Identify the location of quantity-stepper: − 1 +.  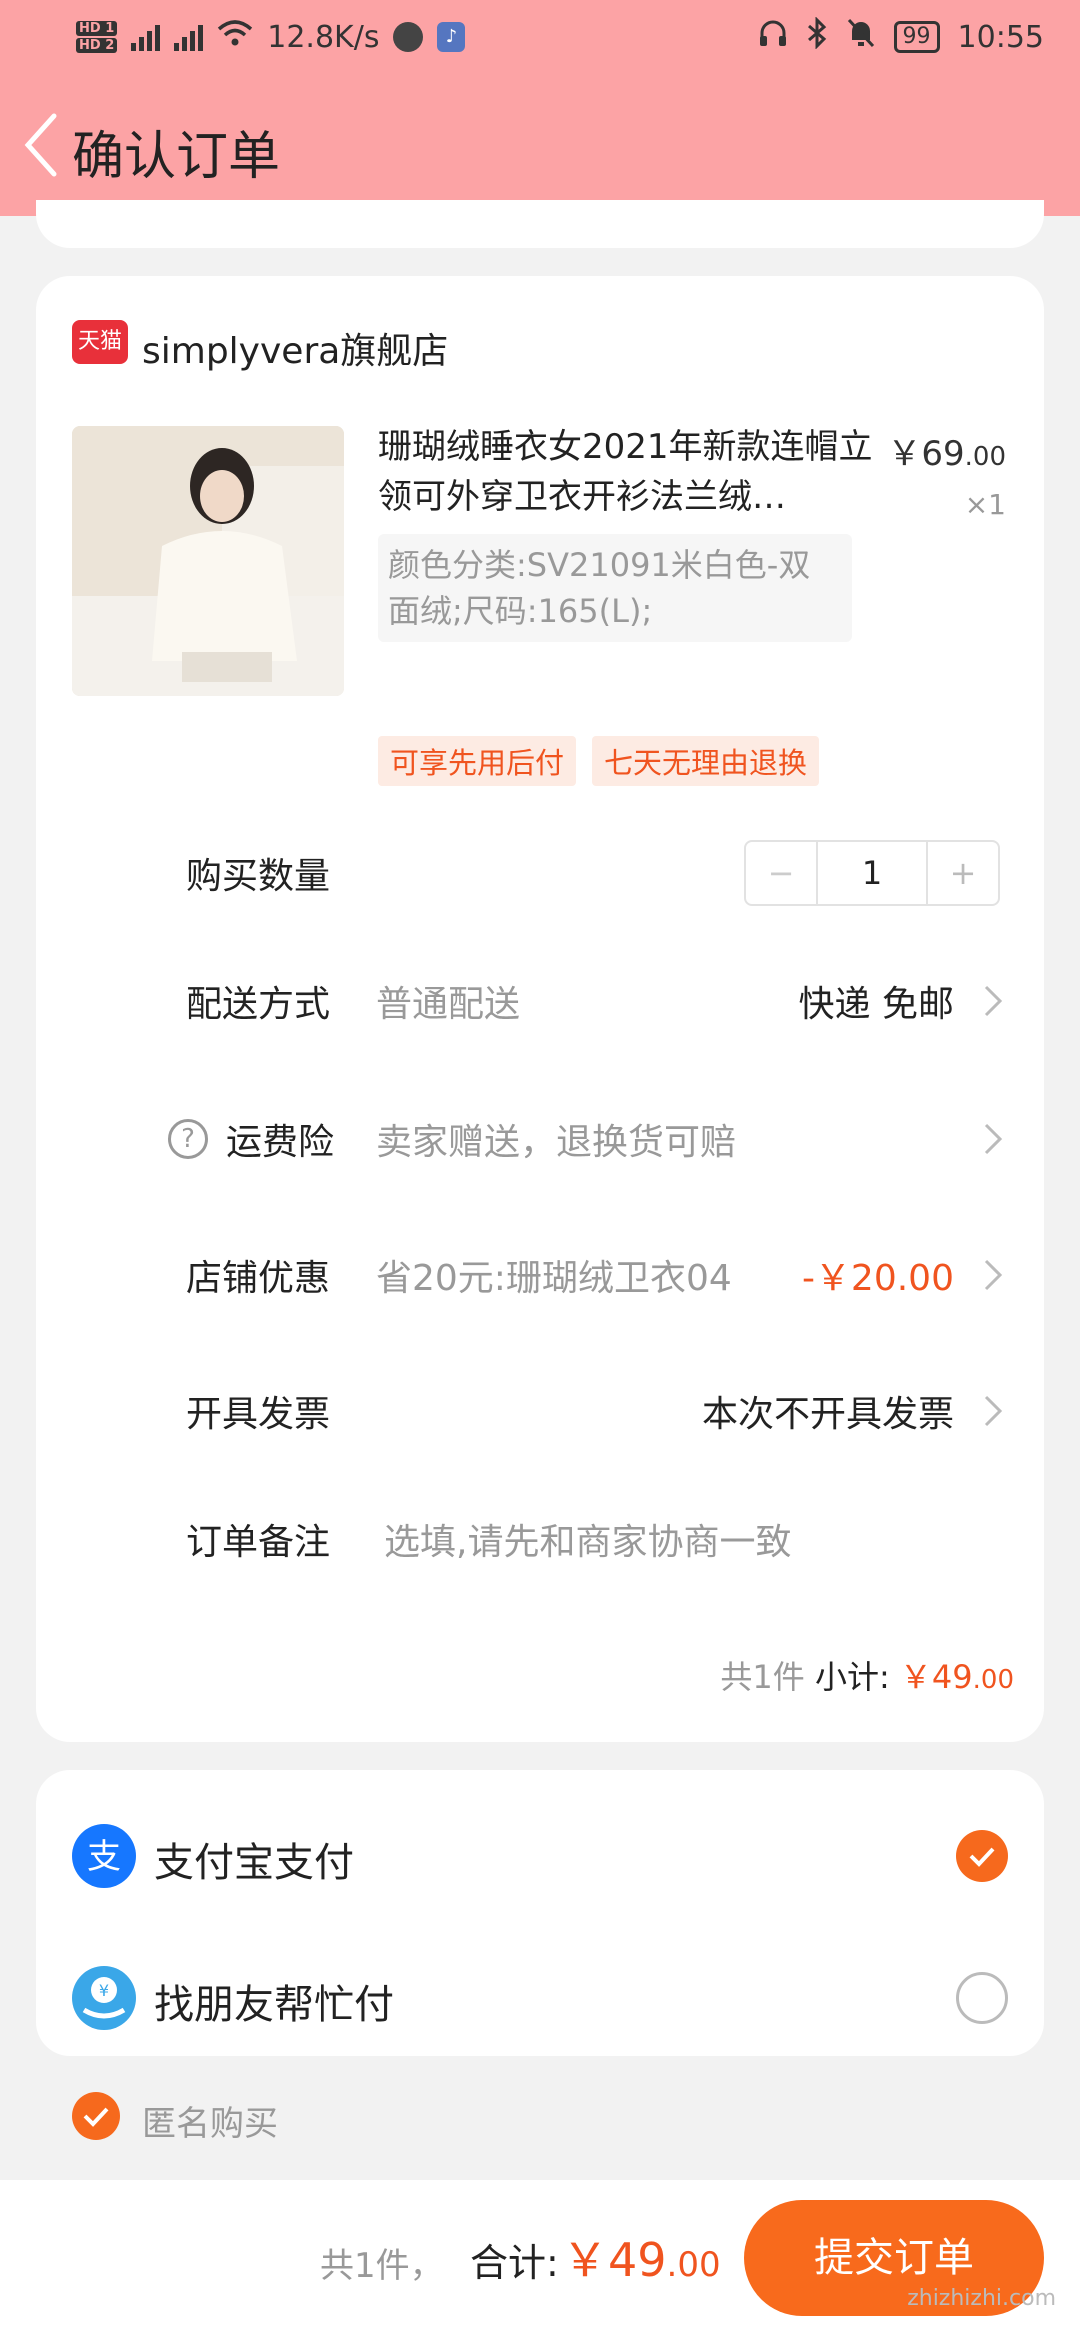
(872, 873).